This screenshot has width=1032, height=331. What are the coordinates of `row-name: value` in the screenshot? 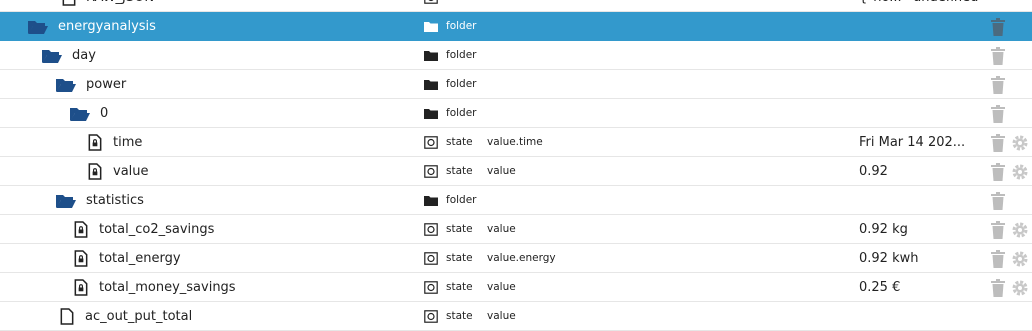 It's located at (131, 171).